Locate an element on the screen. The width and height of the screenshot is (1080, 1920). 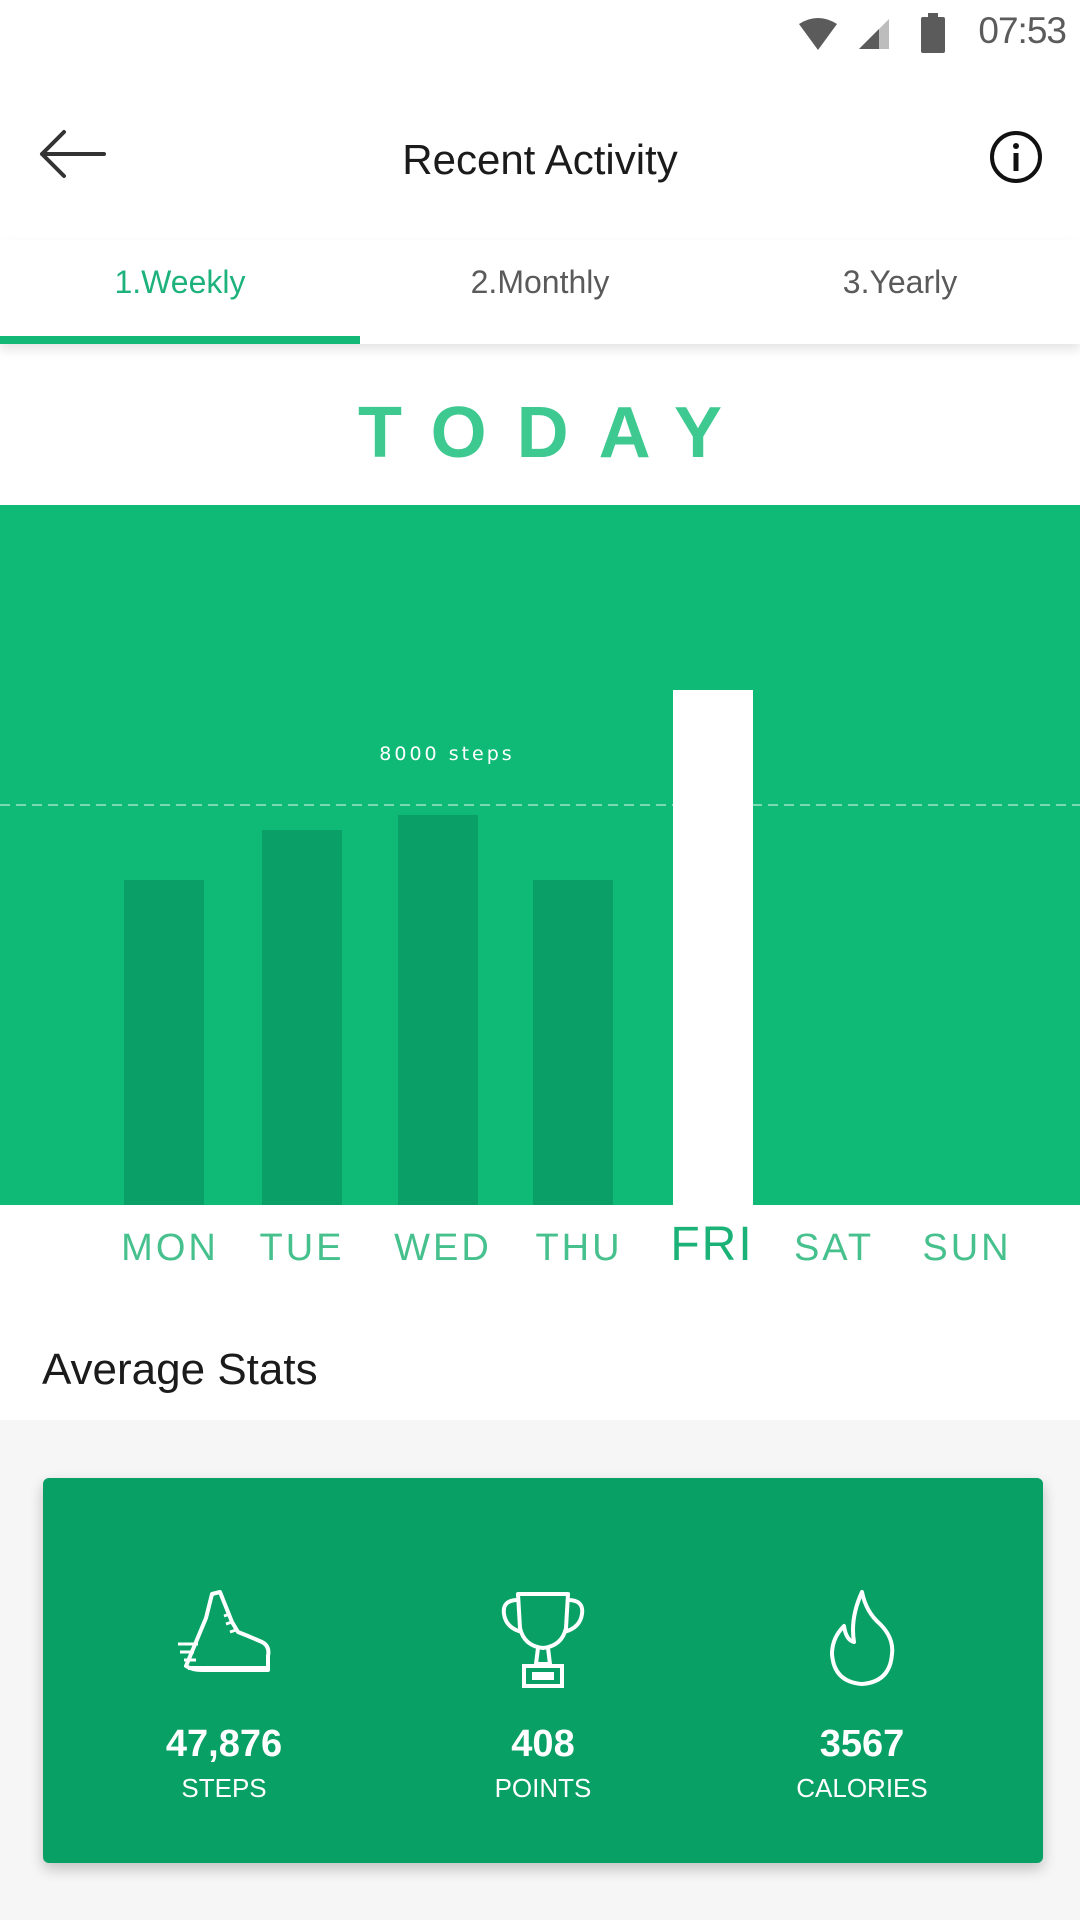
battery-icon is located at coordinates (933, 33).